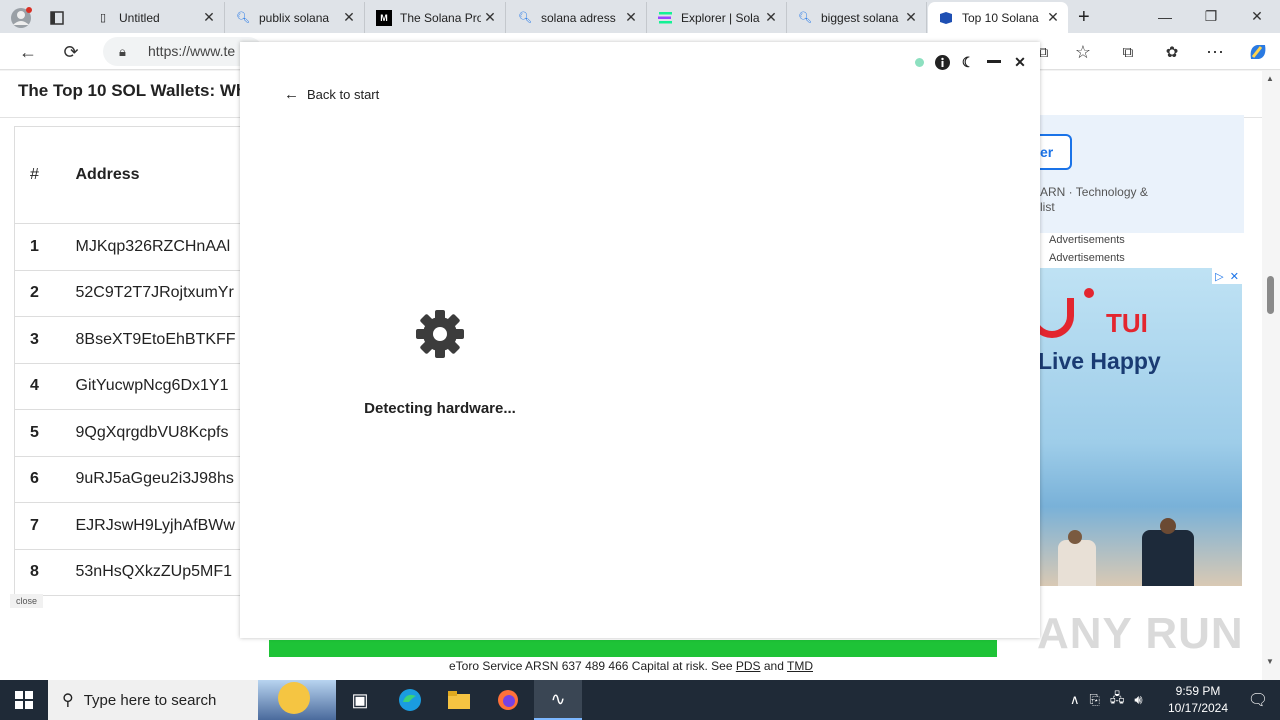 The width and height of the screenshot is (1280, 720). I want to click on lock-icon: 🔒︎, so click(122, 51).